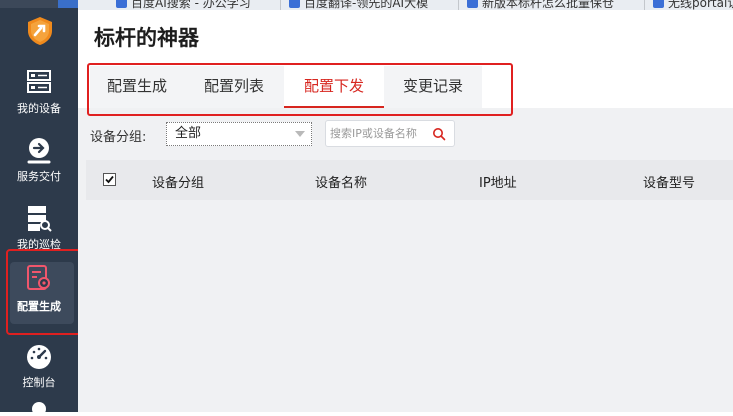  I want to click on search-icon, so click(439, 134).